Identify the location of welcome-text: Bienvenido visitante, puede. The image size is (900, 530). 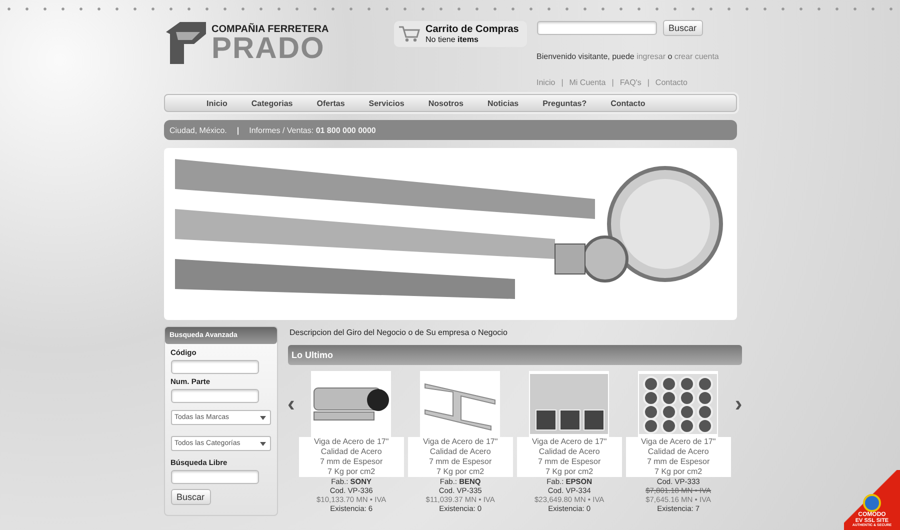
(586, 56).